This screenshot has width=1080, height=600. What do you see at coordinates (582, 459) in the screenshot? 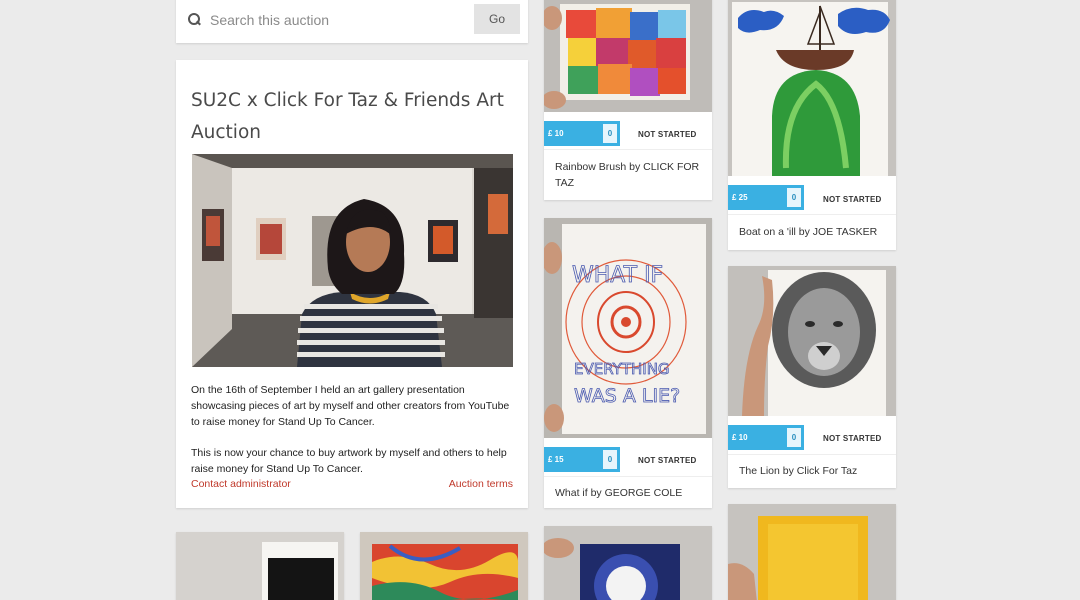
I see `current-bid: £ 15 0` at bounding box center [582, 459].